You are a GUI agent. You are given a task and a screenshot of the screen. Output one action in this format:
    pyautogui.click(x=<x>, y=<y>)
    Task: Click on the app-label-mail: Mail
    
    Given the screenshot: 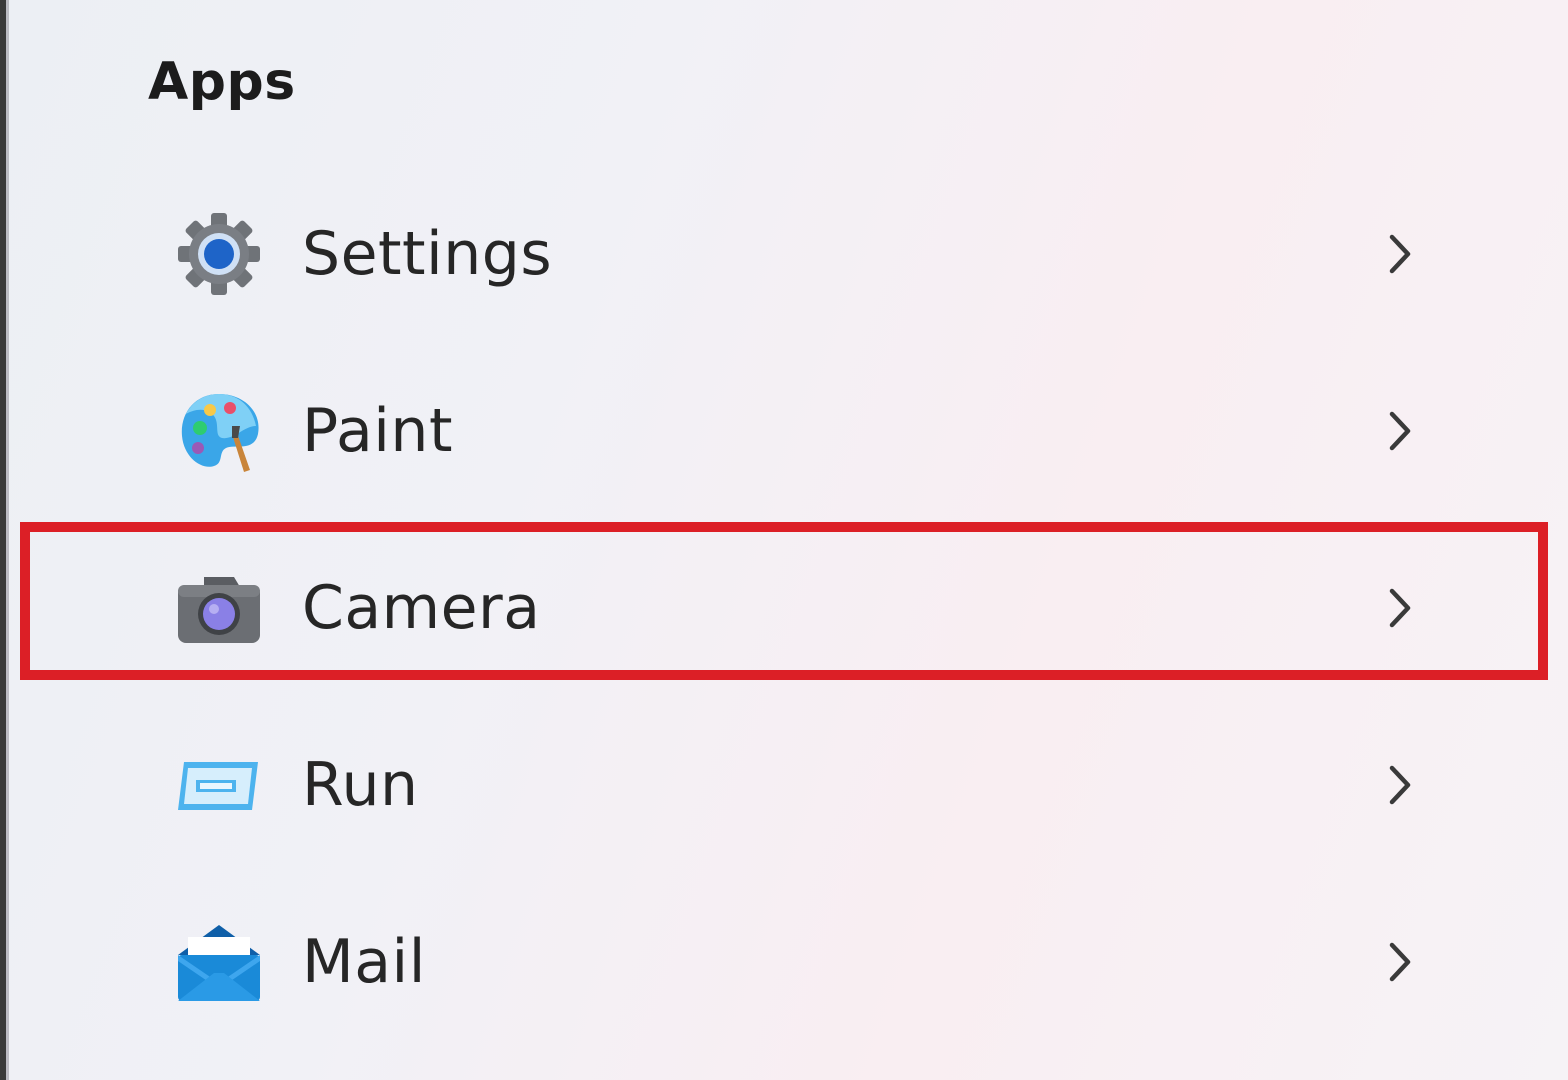 What is the action you would take?
    pyautogui.click(x=364, y=961)
    